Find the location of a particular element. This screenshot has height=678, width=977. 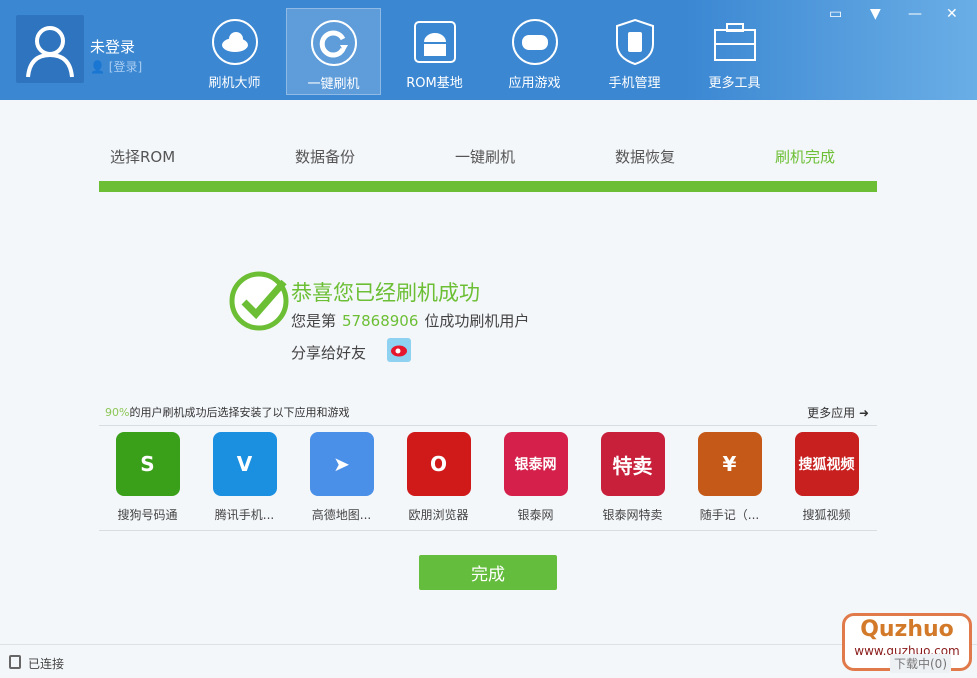

app-item: 银泰网 银泰网 is located at coordinates (535, 477).